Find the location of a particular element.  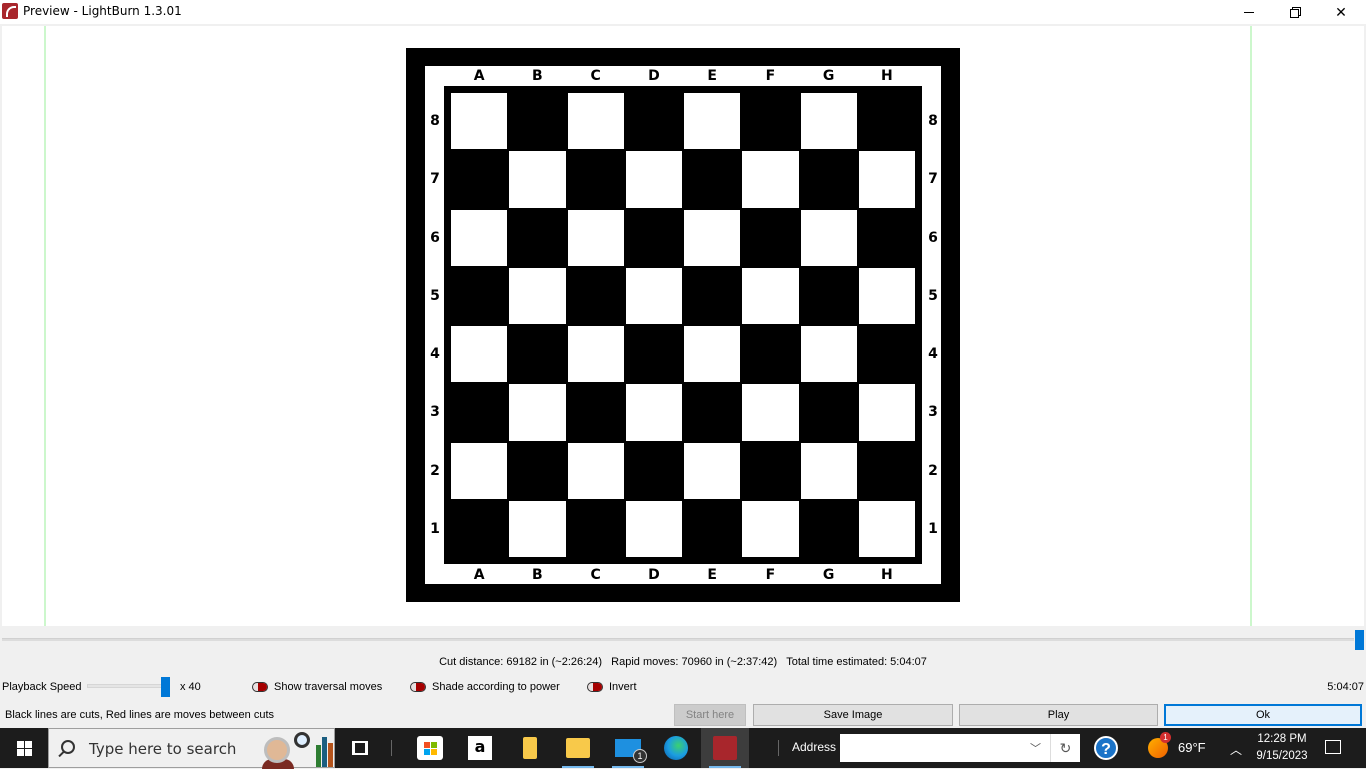

playback-speed-value: x 40 is located at coordinates (190, 687).